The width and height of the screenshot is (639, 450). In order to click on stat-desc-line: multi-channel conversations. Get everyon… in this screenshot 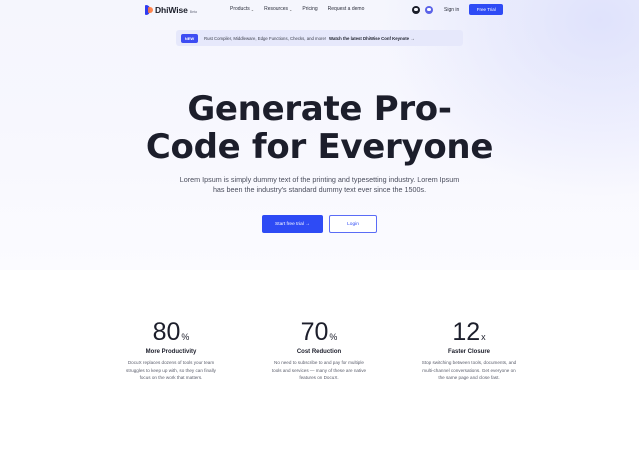, I will do `click(469, 370)`.